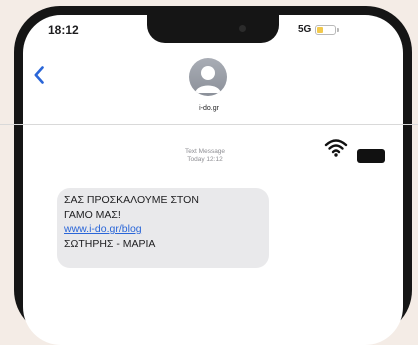 This screenshot has width=418, height=345. What do you see at coordinates (213, 29) in the screenshot?
I see `notch` at bounding box center [213, 29].